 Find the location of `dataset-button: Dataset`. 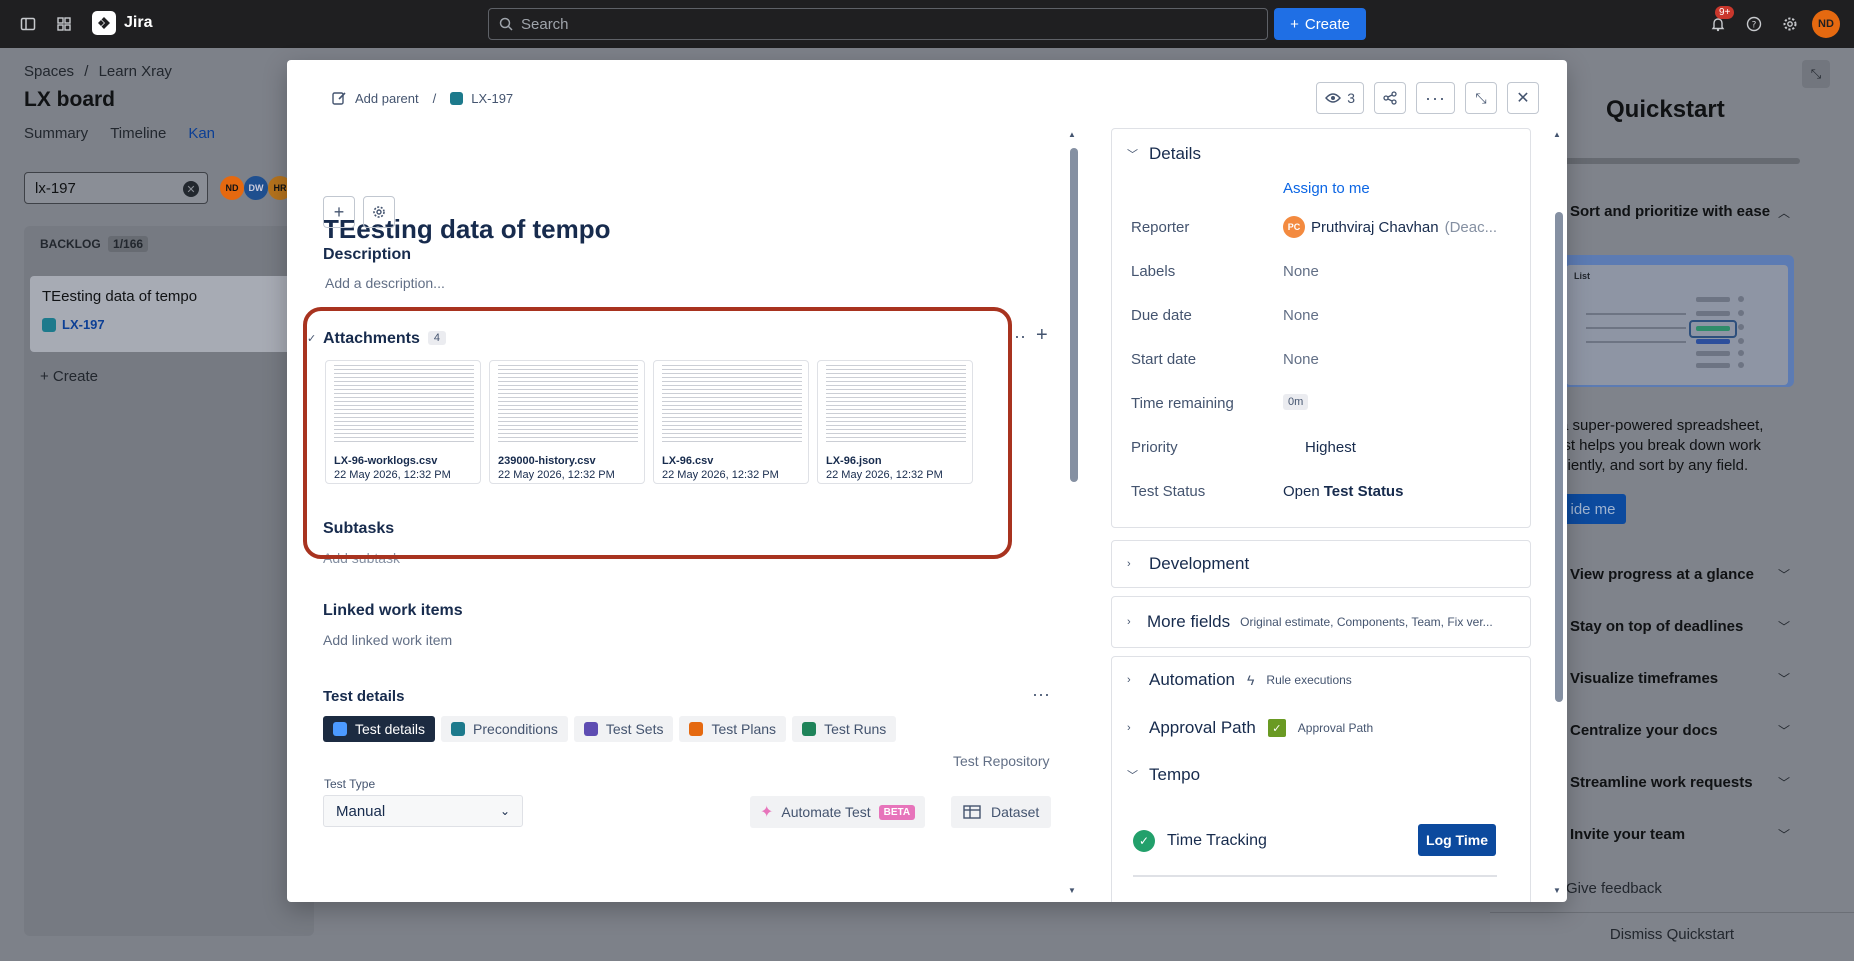

dataset-button: Dataset is located at coordinates (1001, 812).